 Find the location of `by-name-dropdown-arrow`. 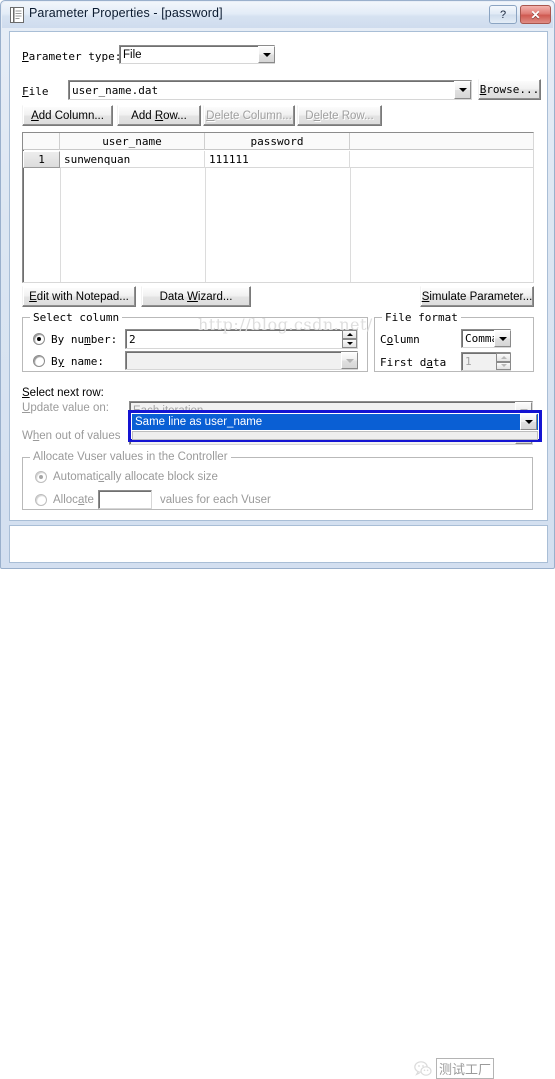

by-name-dropdown-arrow is located at coordinates (349, 360).